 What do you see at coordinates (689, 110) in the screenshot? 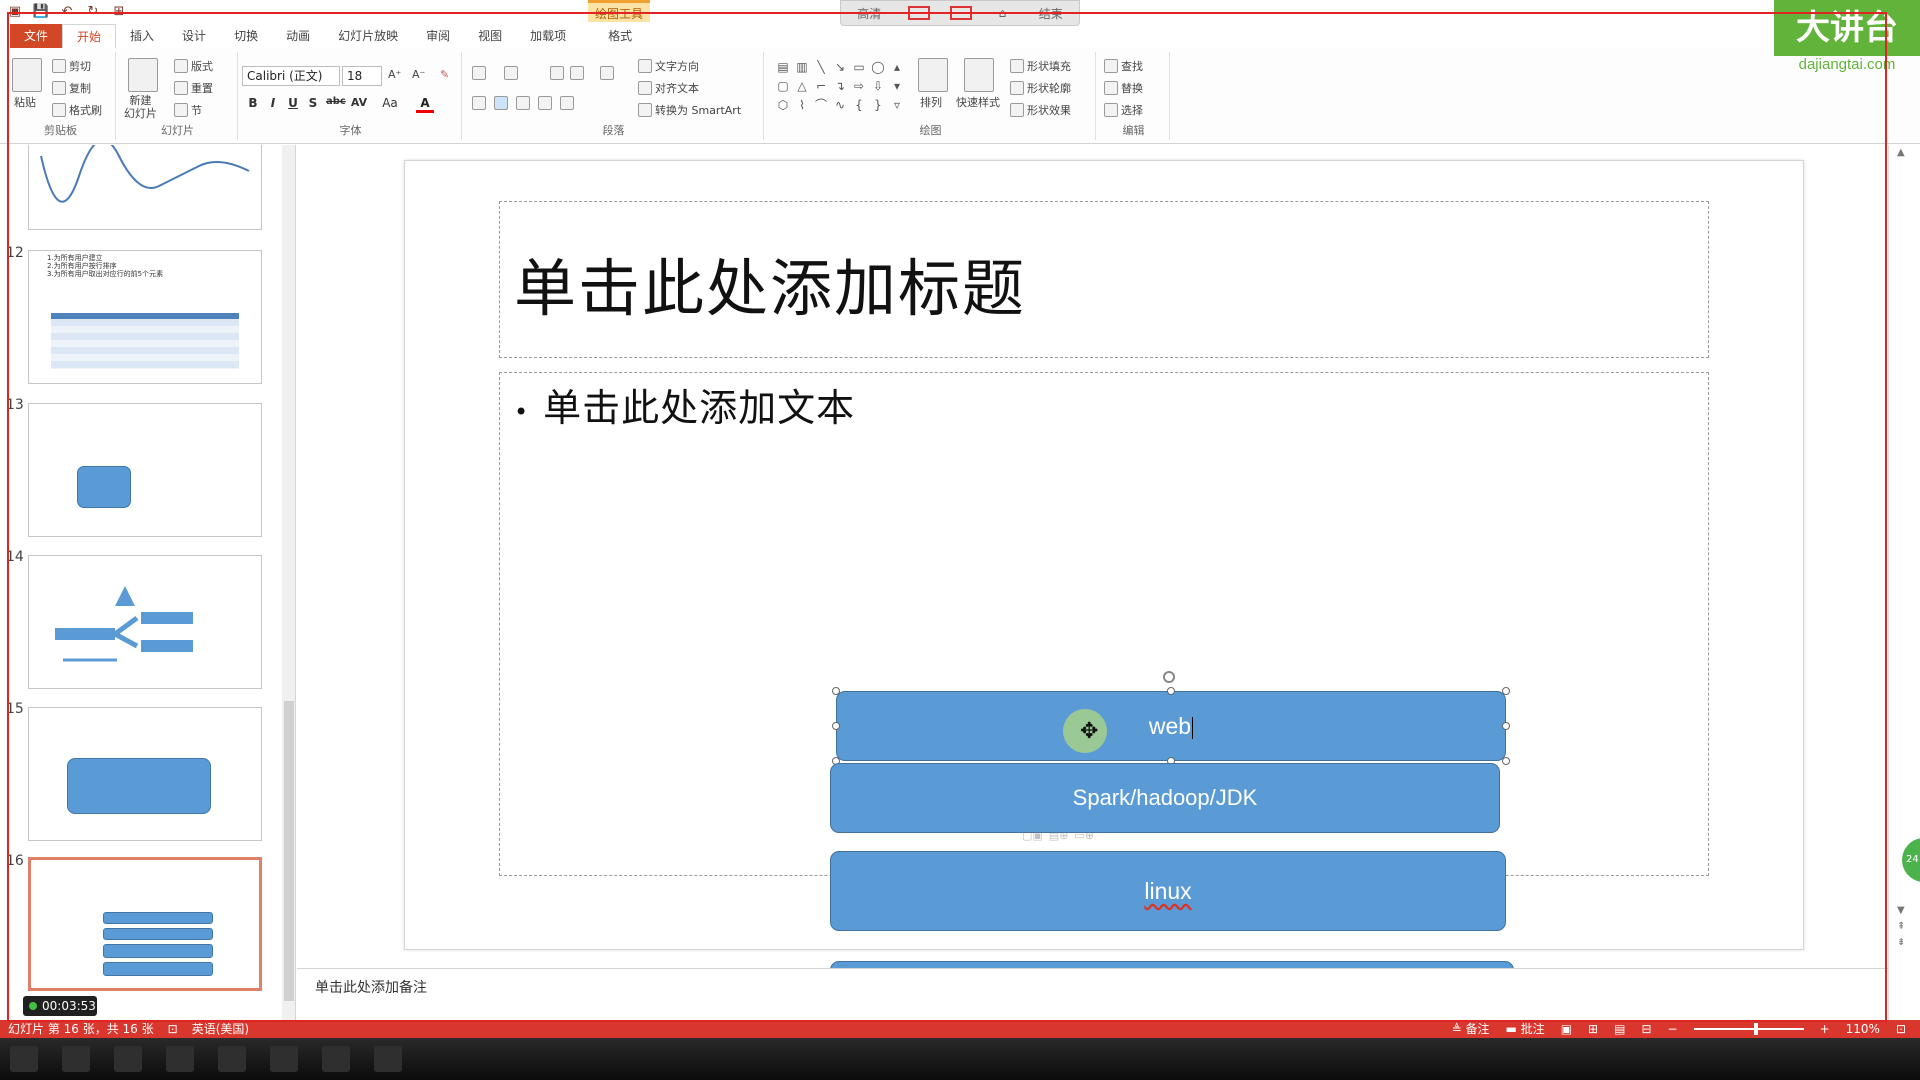
I see `smartart-button: 转换为 SmartArt` at bounding box center [689, 110].